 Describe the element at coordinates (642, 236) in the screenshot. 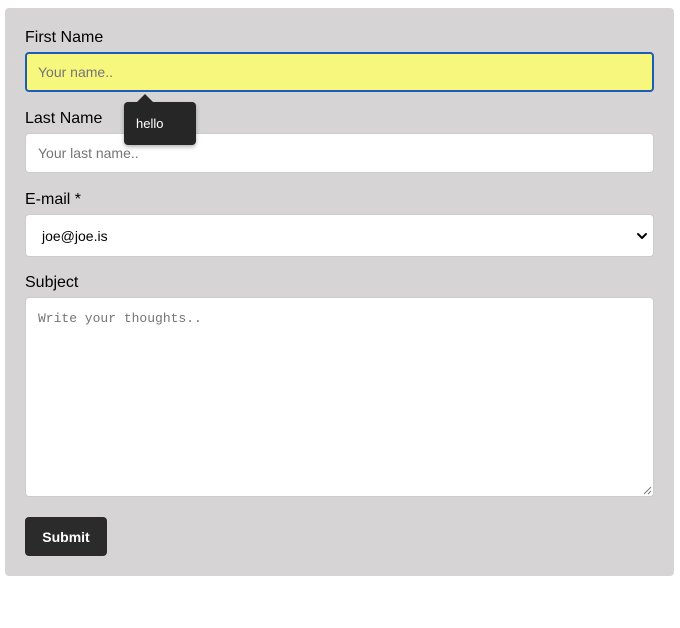

I see `chevron-down-icon` at that location.